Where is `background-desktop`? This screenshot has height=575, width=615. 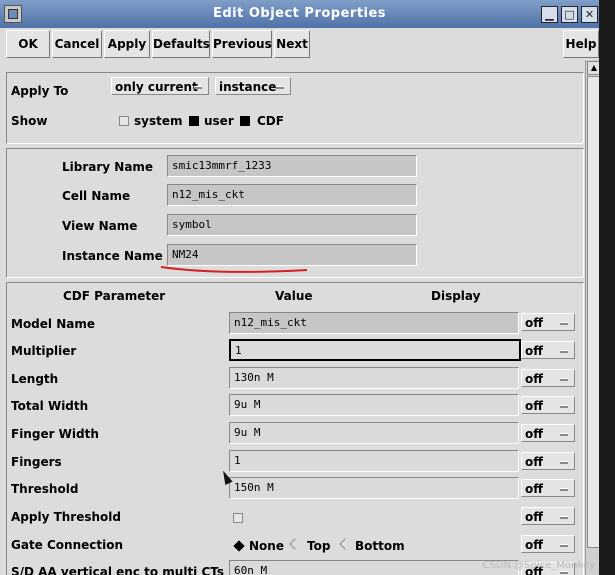 background-desktop is located at coordinates (607, 287).